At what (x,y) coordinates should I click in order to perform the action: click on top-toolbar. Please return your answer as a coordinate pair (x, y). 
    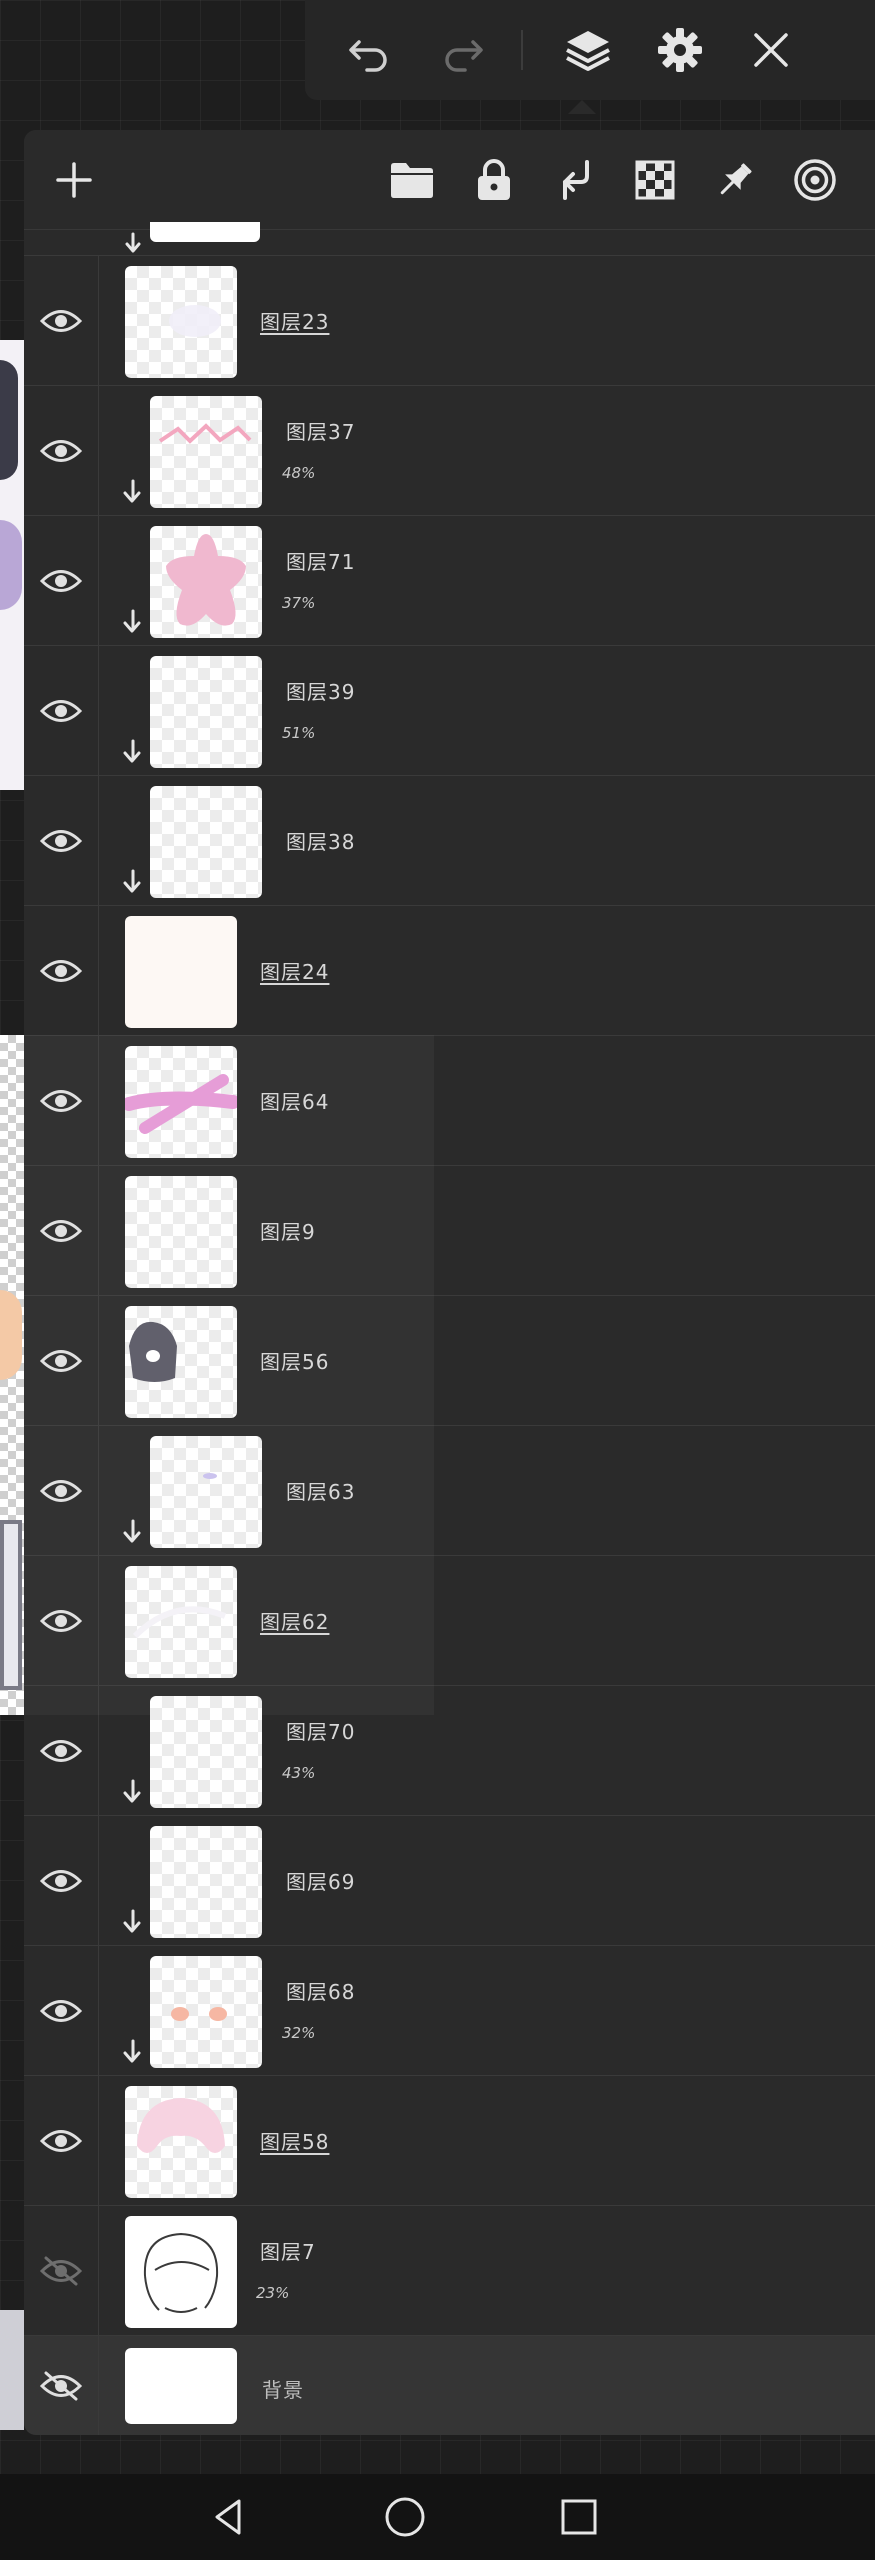
    Looking at the image, I should click on (590, 50).